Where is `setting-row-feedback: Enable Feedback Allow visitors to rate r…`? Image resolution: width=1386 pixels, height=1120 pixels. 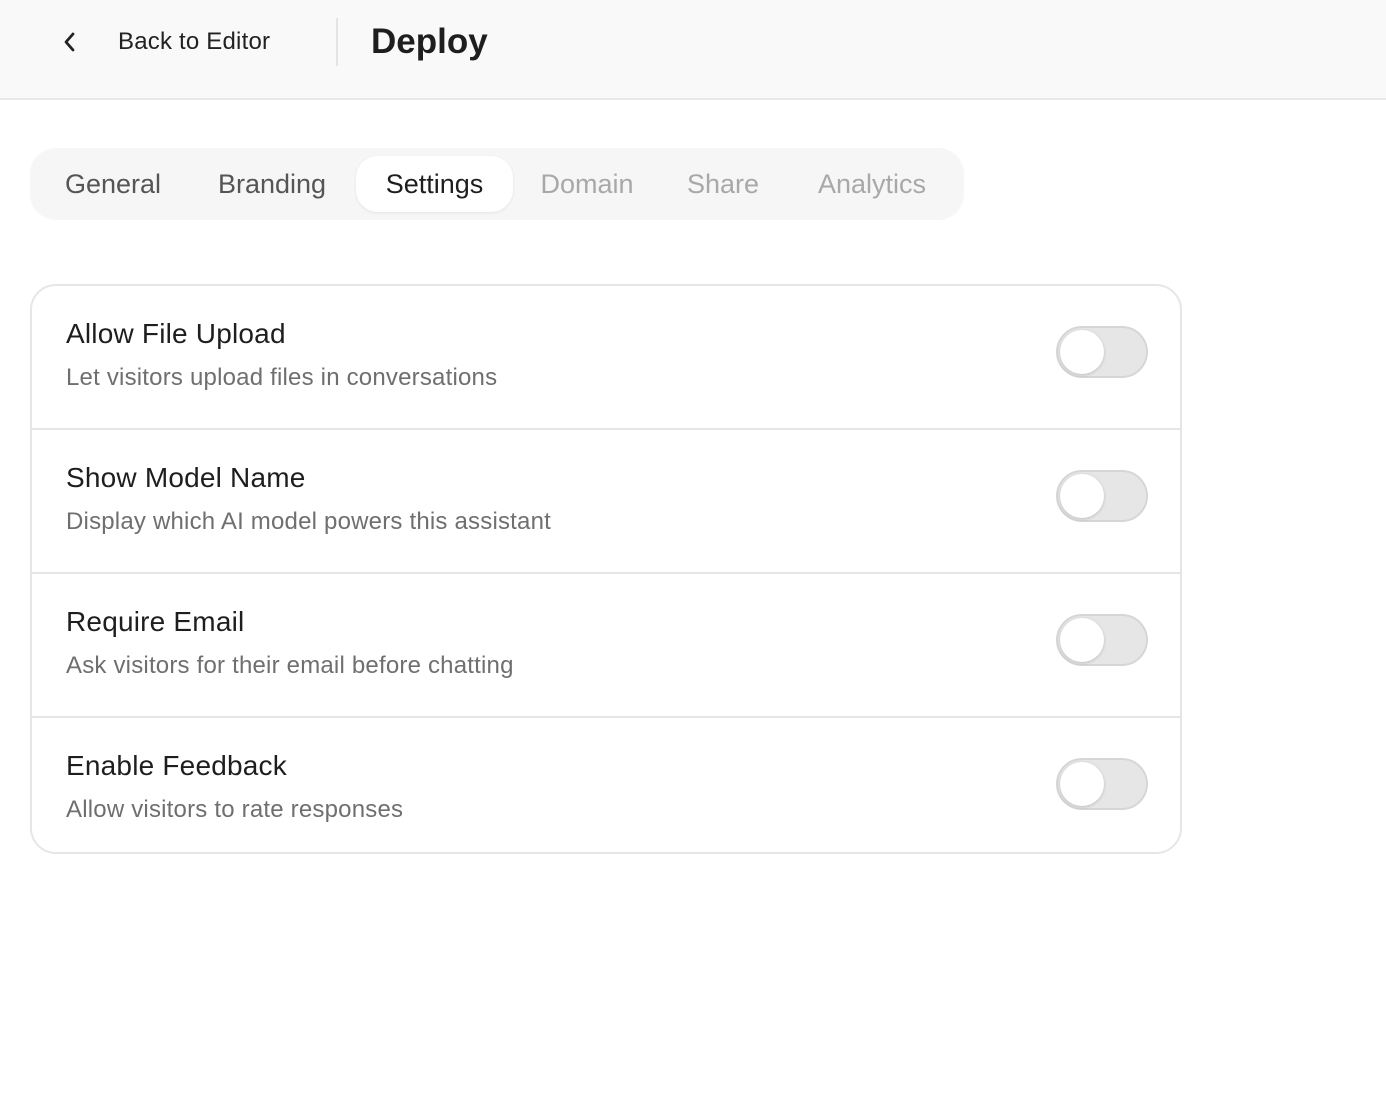
setting-row-feedback: Enable Feedback Allow visitors to rate r… is located at coordinates (606, 784).